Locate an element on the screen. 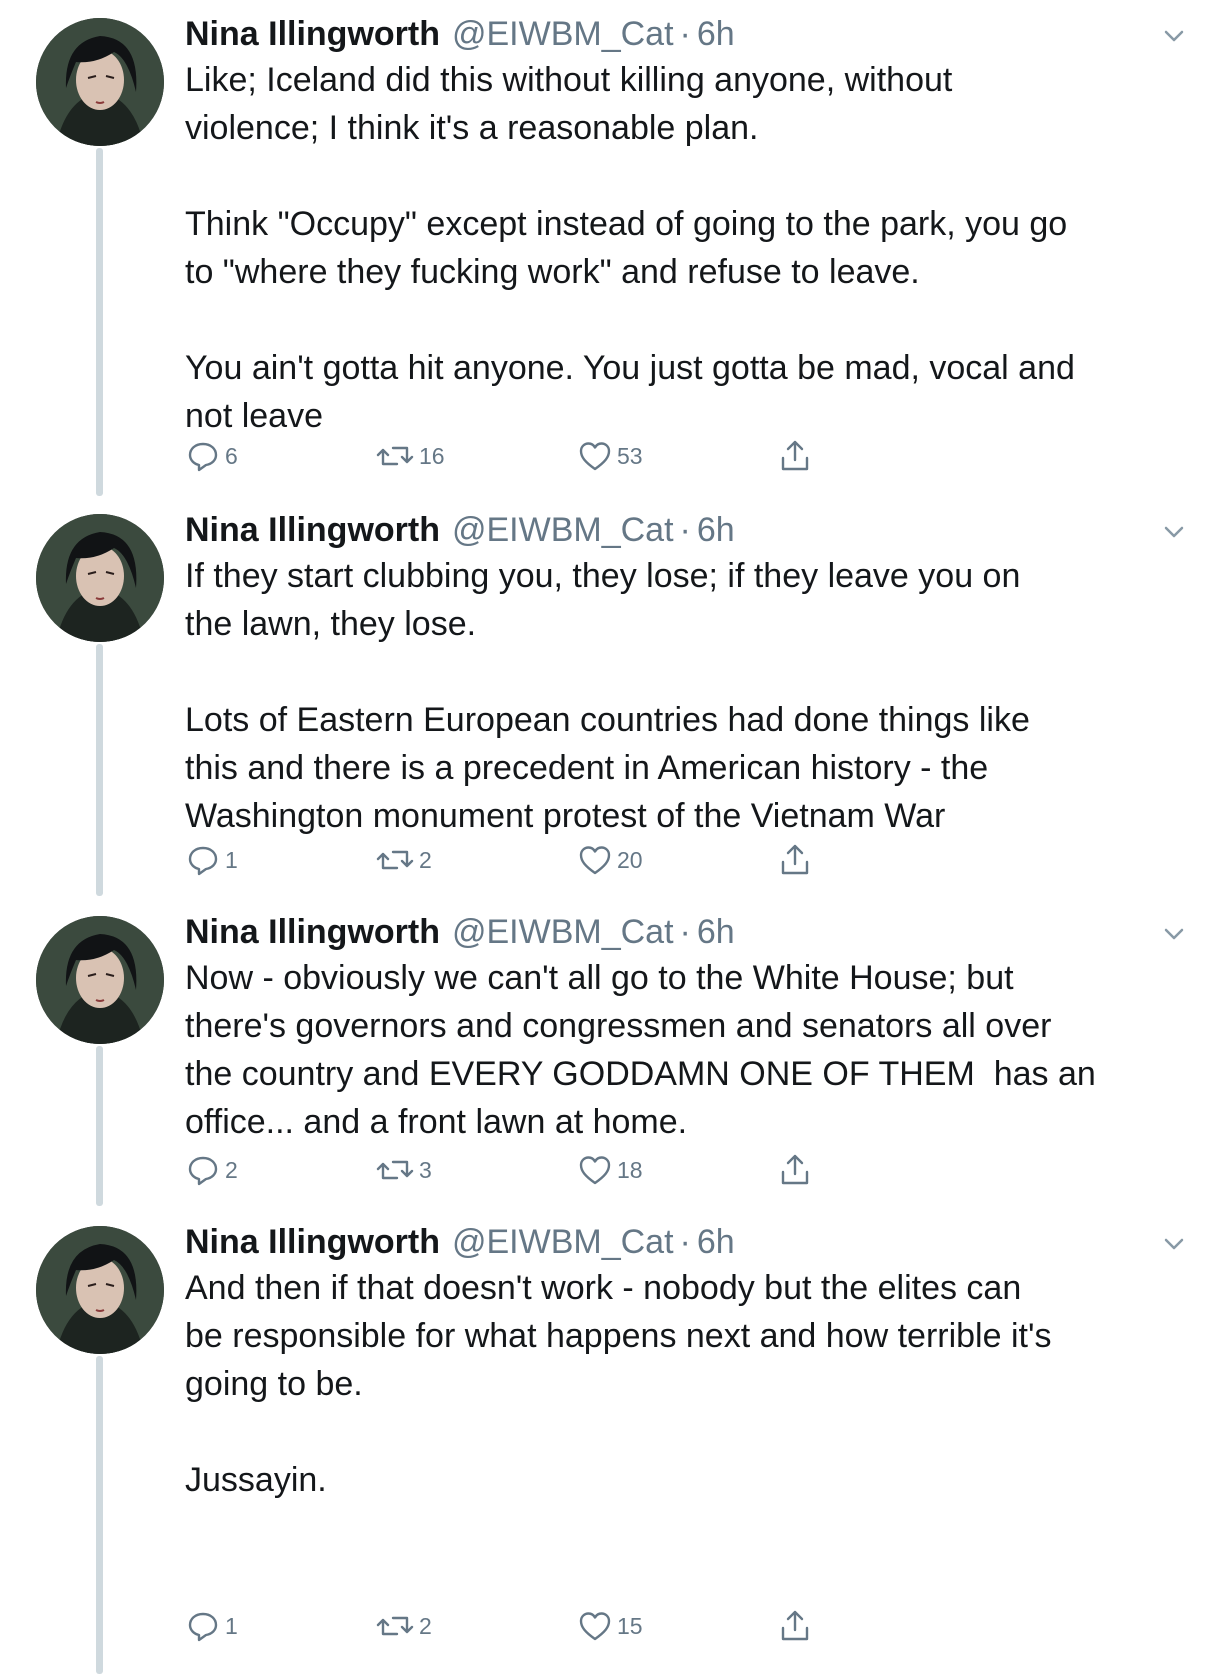 This screenshot has height=1674, width=1229. retweet-count: 3 is located at coordinates (425, 1169).